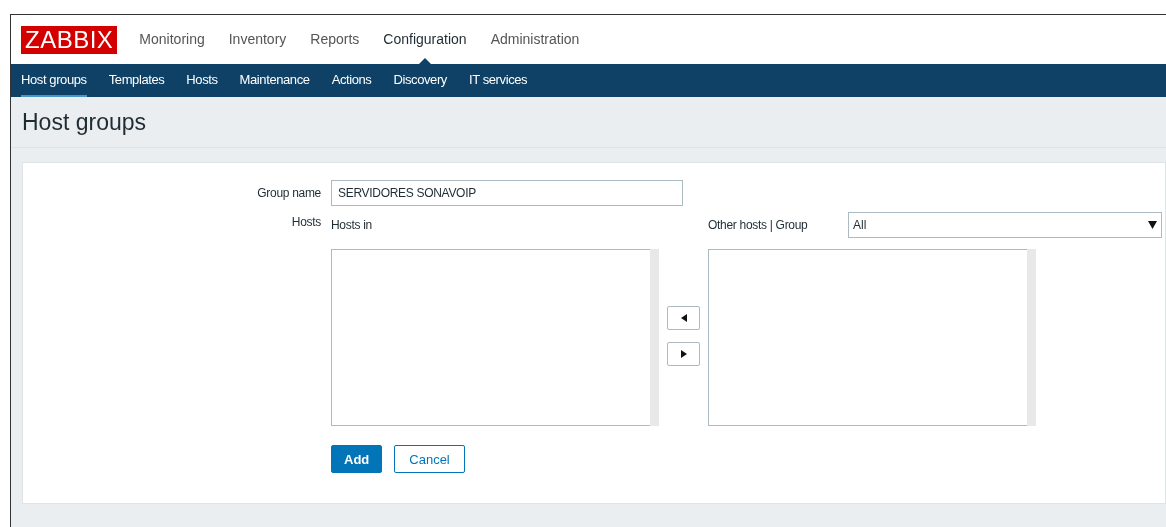 This screenshot has height=527, width=1166. Describe the element at coordinates (498, 80) in the screenshot. I see `submenu-tab: IT services` at that location.